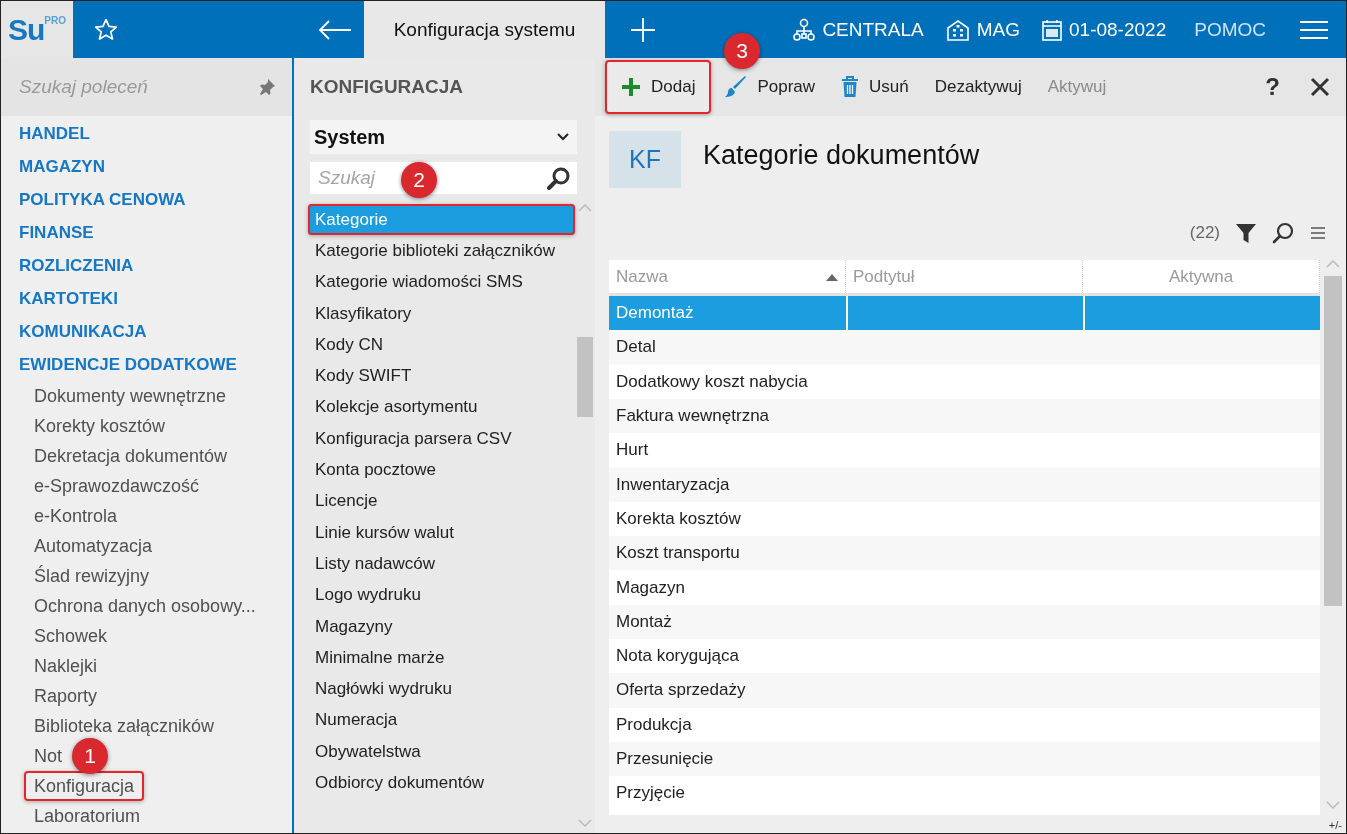 This screenshot has height=834, width=1347. What do you see at coordinates (645, 159) in the screenshot?
I see `module-badge: KF` at bounding box center [645, 159].